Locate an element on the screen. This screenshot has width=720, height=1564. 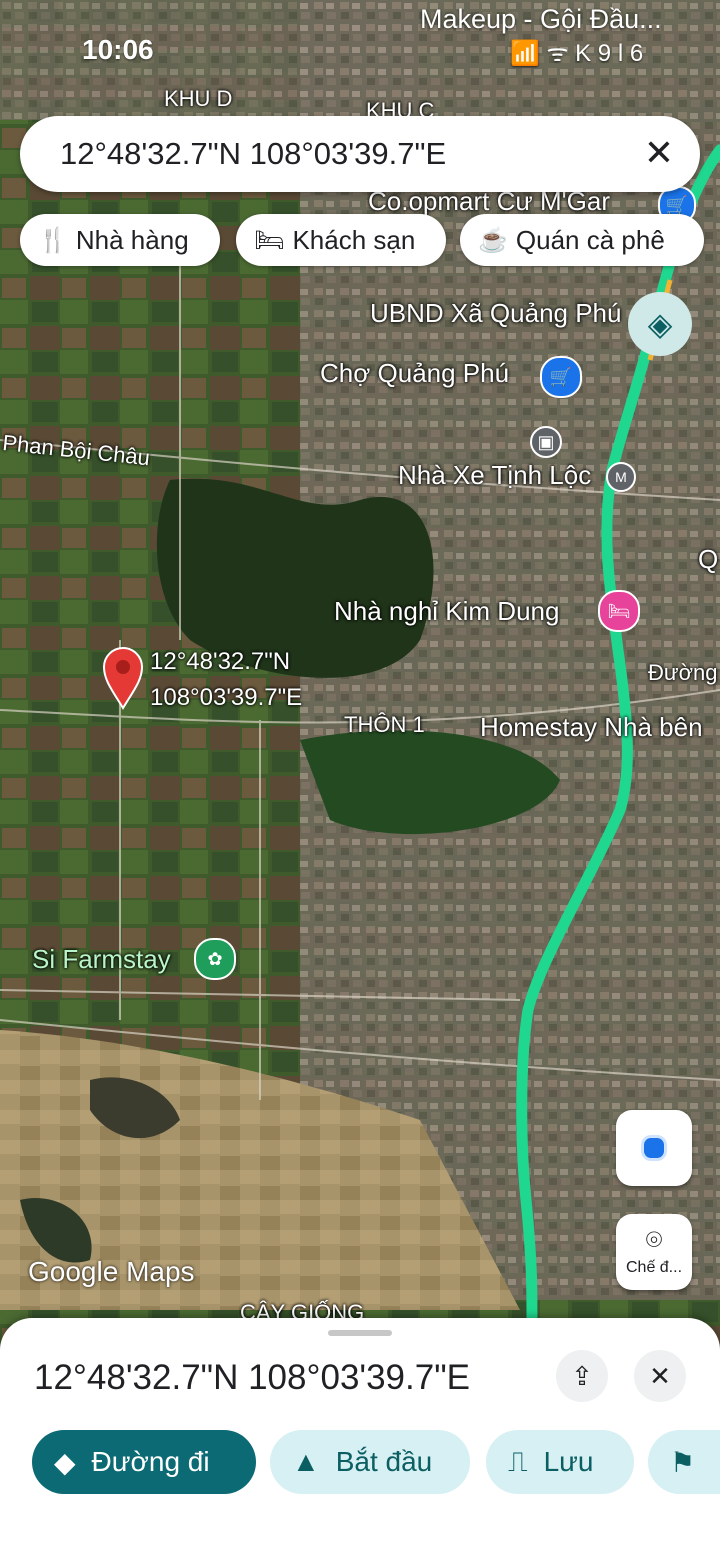
directions-button: ◆ Đường đi is located at coordinates (144, 1462).